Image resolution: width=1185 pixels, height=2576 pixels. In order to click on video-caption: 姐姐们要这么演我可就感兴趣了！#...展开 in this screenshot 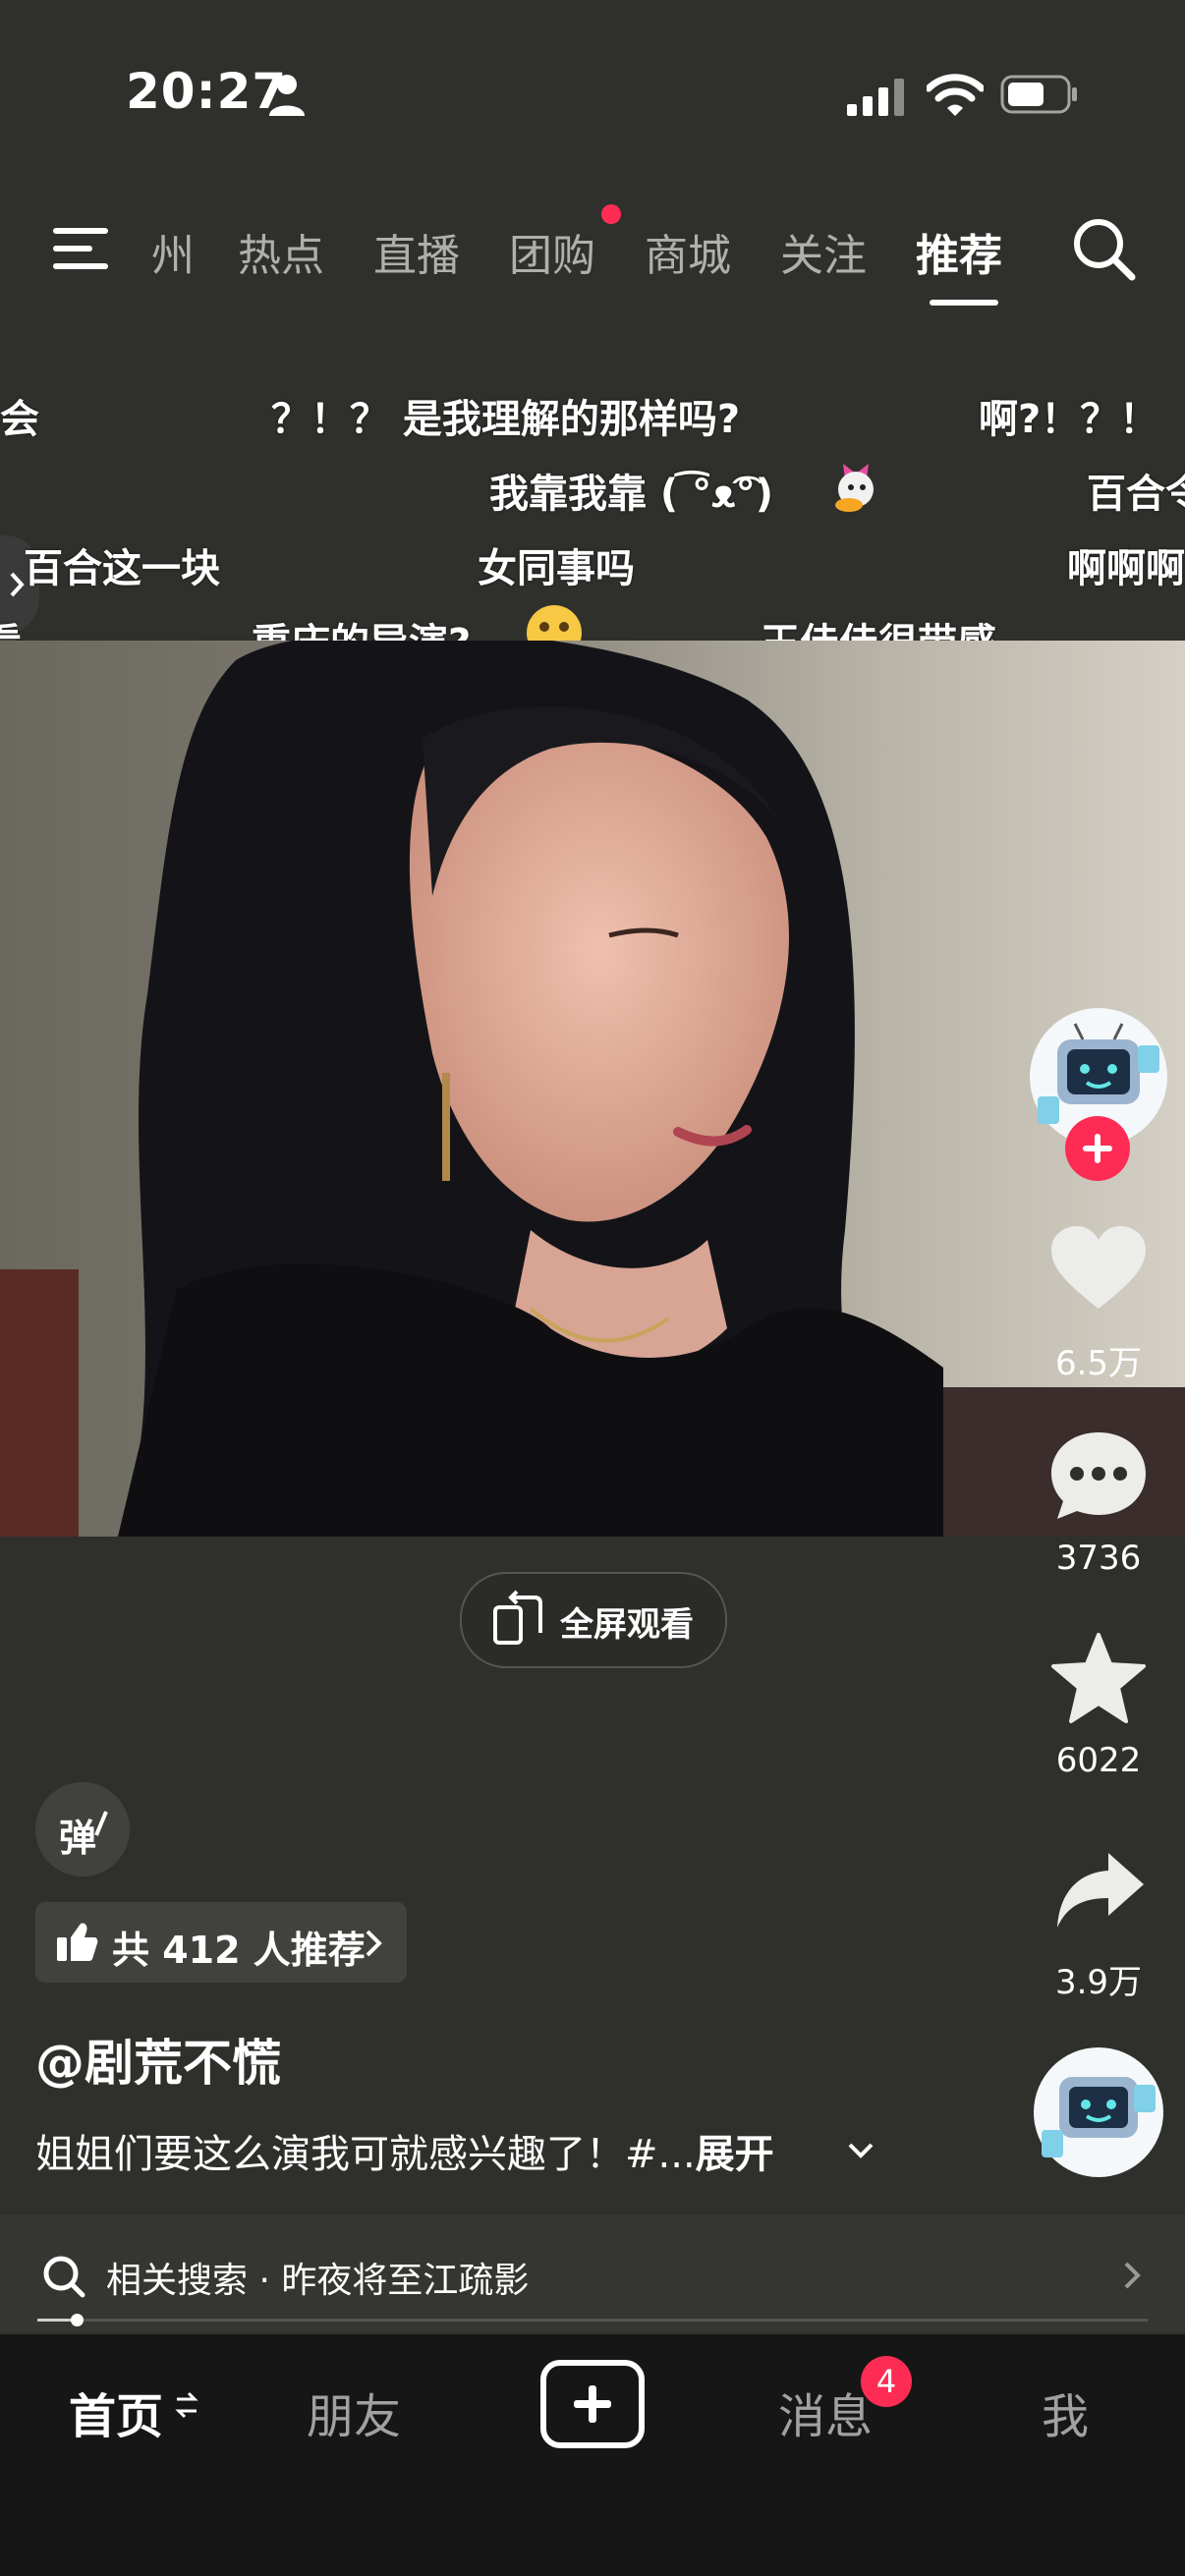, I will do `click(405, 2150)`.